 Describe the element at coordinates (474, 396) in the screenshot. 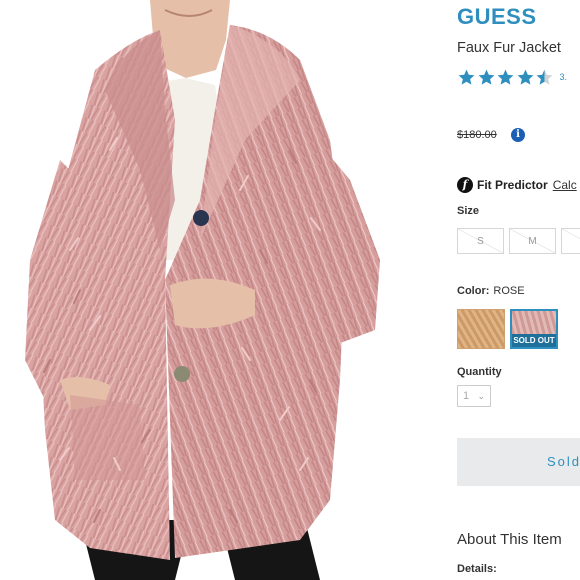

I see `quantity-select: 1 ⌄` at that location.